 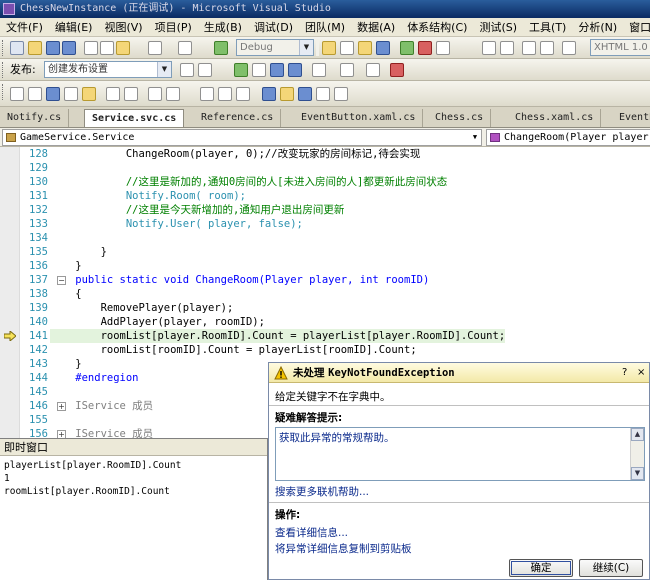 What do you see at coordinates (173, 27) in the screenshot?
I see `menu-project: 项目(P)` at bounding box center [173, 27].